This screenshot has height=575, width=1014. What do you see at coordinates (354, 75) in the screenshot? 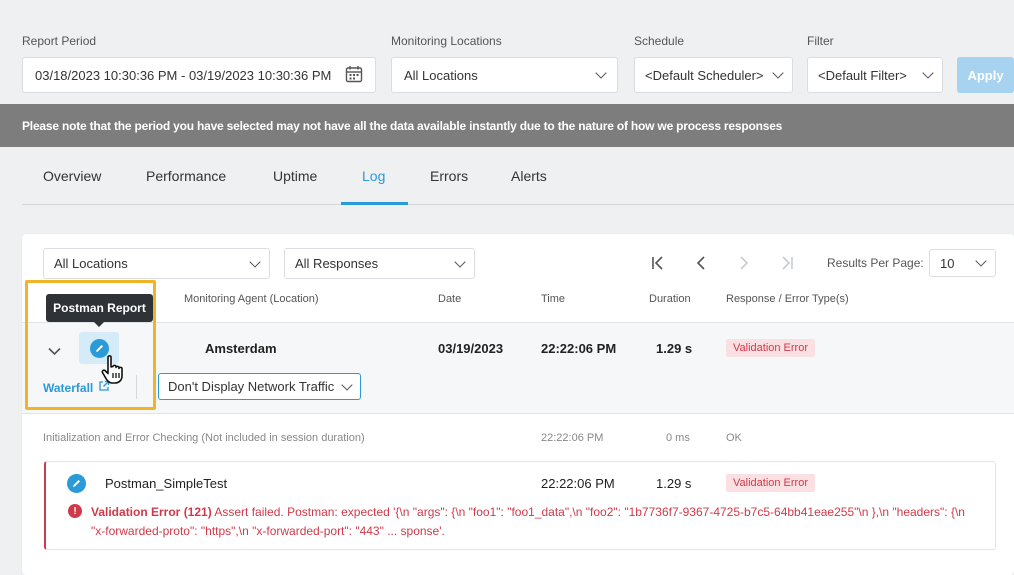
I see `calendar-icon` at bounding box center [354, 75].